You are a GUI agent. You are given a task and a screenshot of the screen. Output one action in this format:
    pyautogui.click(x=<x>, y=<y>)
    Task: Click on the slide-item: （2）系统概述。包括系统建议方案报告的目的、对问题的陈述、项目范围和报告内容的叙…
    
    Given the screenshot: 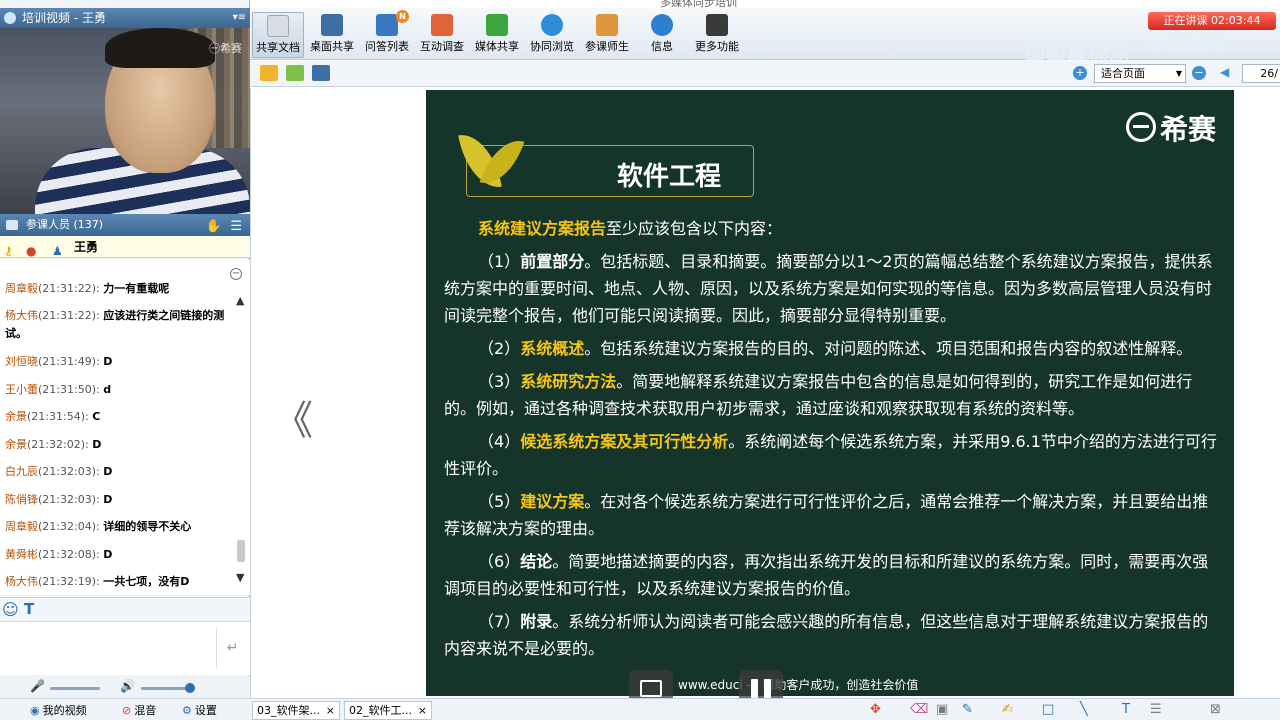 What is the action you would take?
    pyautogui.click(x=833, y=348)
    